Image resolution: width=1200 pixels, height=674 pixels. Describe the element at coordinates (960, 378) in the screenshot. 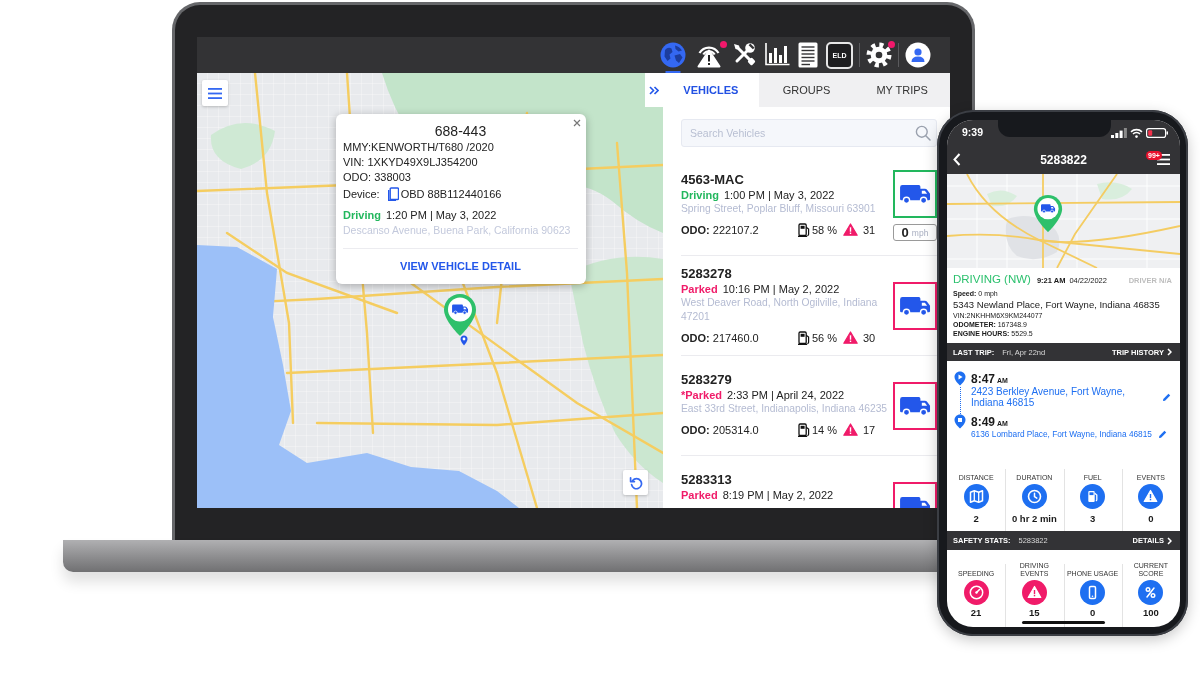

I see `start-pin-icon` at that location.